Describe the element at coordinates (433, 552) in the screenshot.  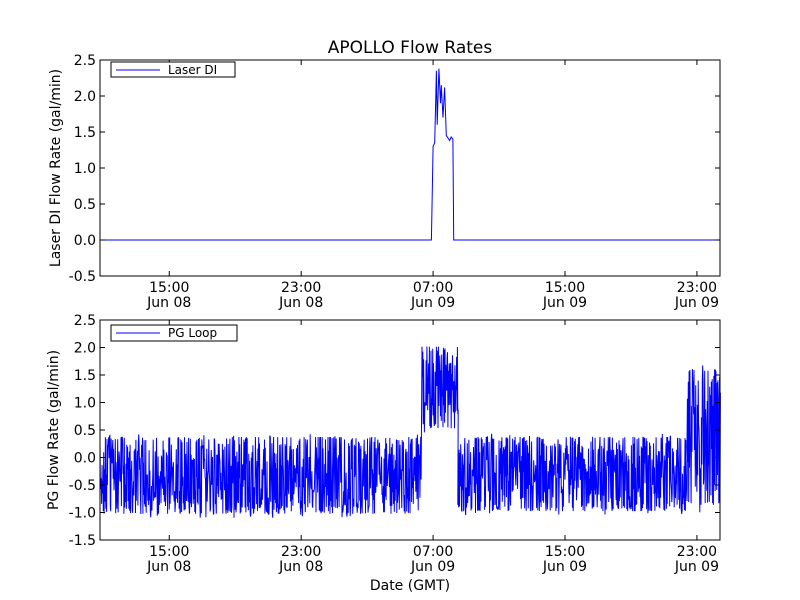
I see `pg-loop-x-tick-time: 07:00` at that location.